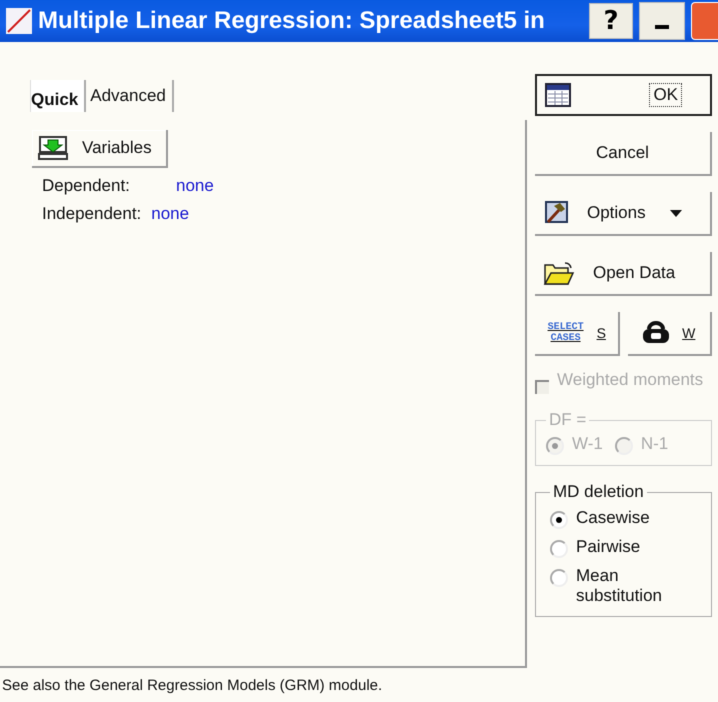 This screenshot has width=718, height=702. Describe the element at coordinates (611, 21) in the screenshot. I see `help-button: ?` at that location.